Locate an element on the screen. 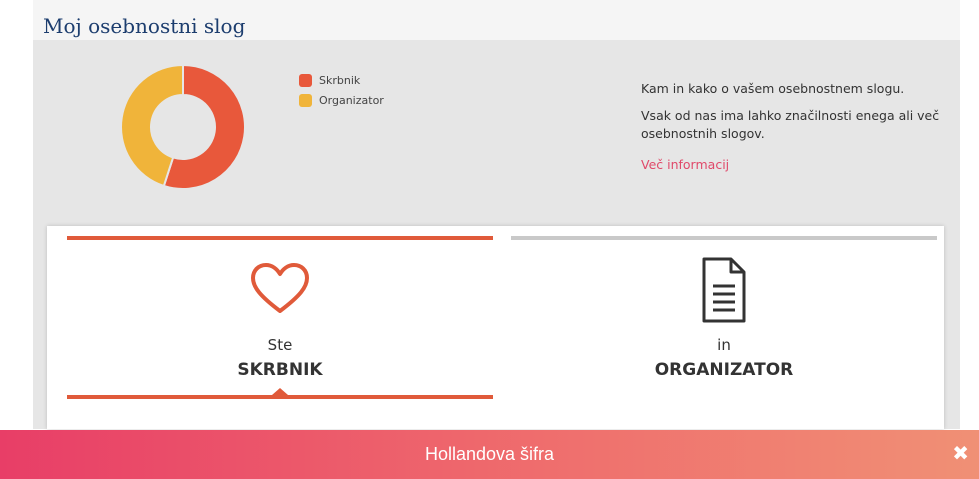 This screenshot has width=979, height=479. legend-item-organizator: Organizator is located at coordinates (341, 100).